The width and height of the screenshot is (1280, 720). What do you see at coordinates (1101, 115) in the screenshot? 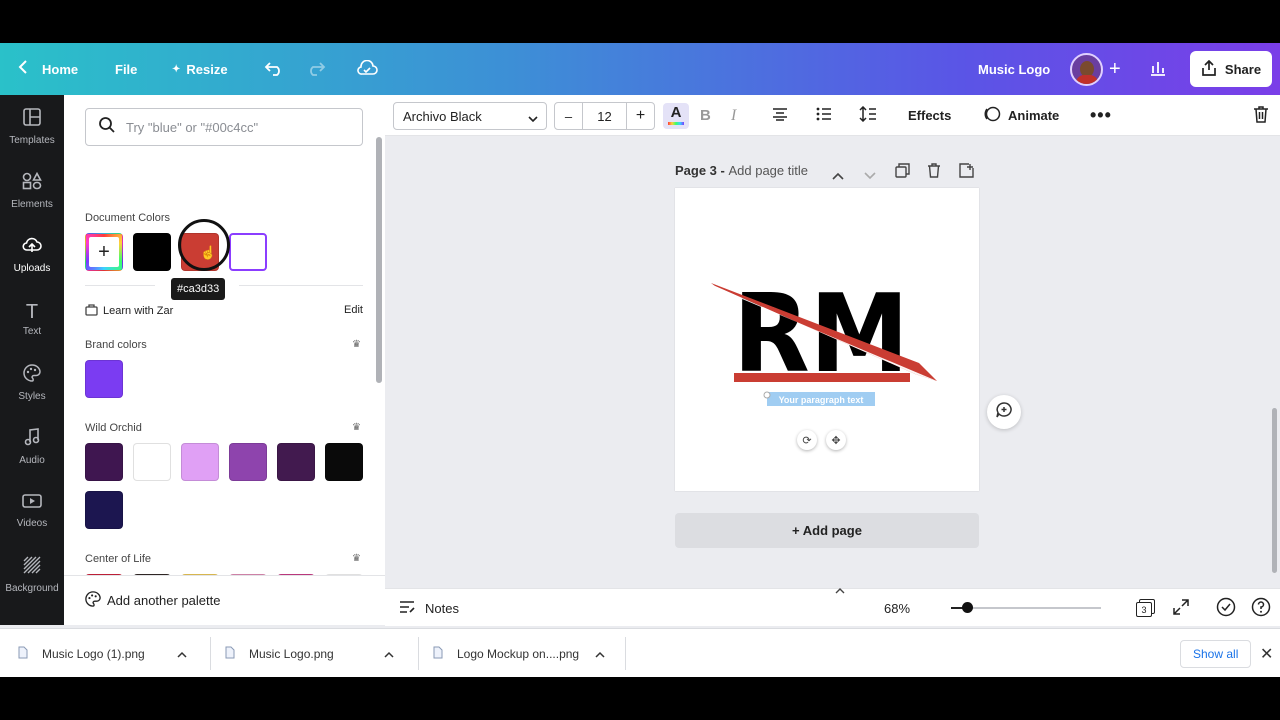
I see `more-button: •••` at bounding box center [1101, 115].